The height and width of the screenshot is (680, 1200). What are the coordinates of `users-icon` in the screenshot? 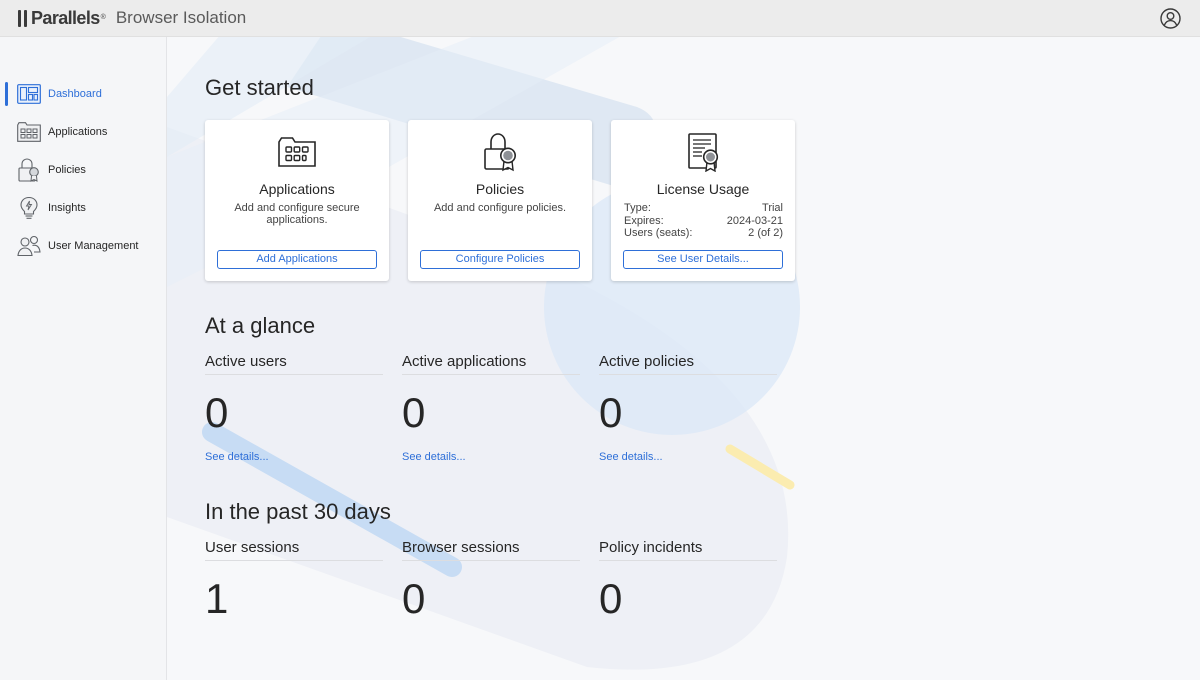 It's located at (29, 246).